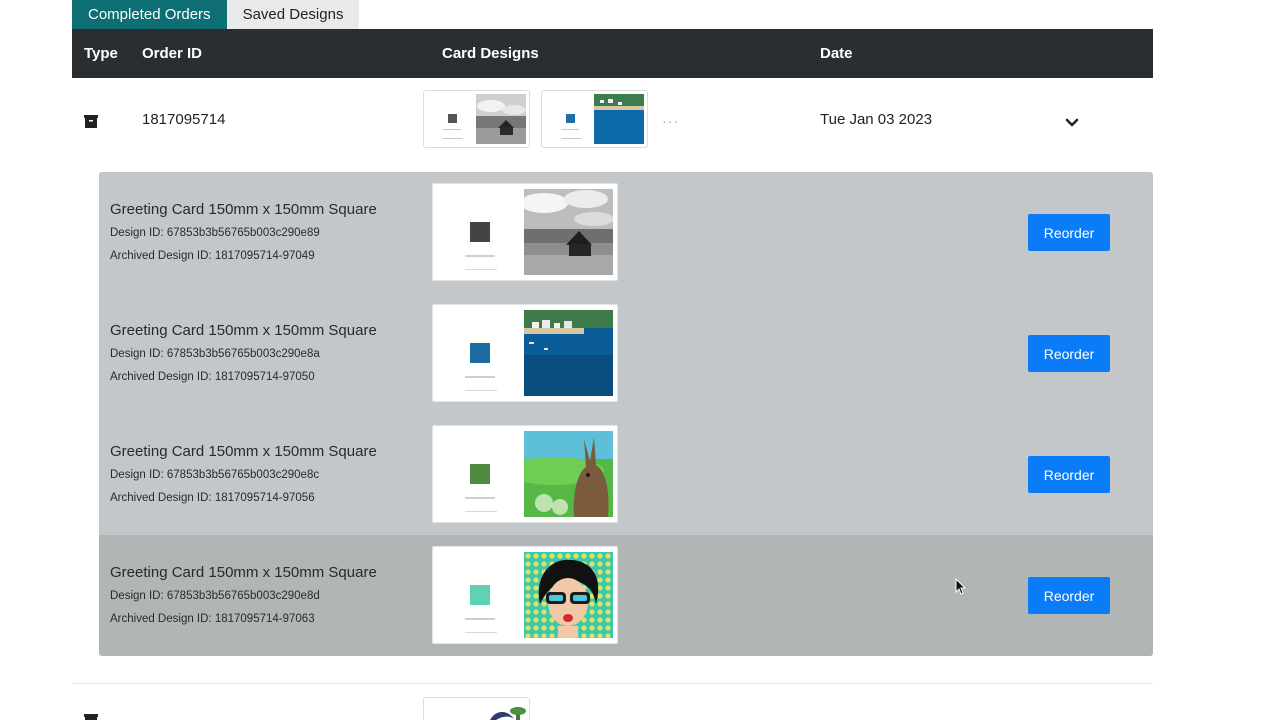 Image resolution: width=1280 pixels, height=720 pixels. What do you see at coordinates (619, 119) in the screenshot?
I see `thumbnail-coast-image` at bounding box center [619, 119].